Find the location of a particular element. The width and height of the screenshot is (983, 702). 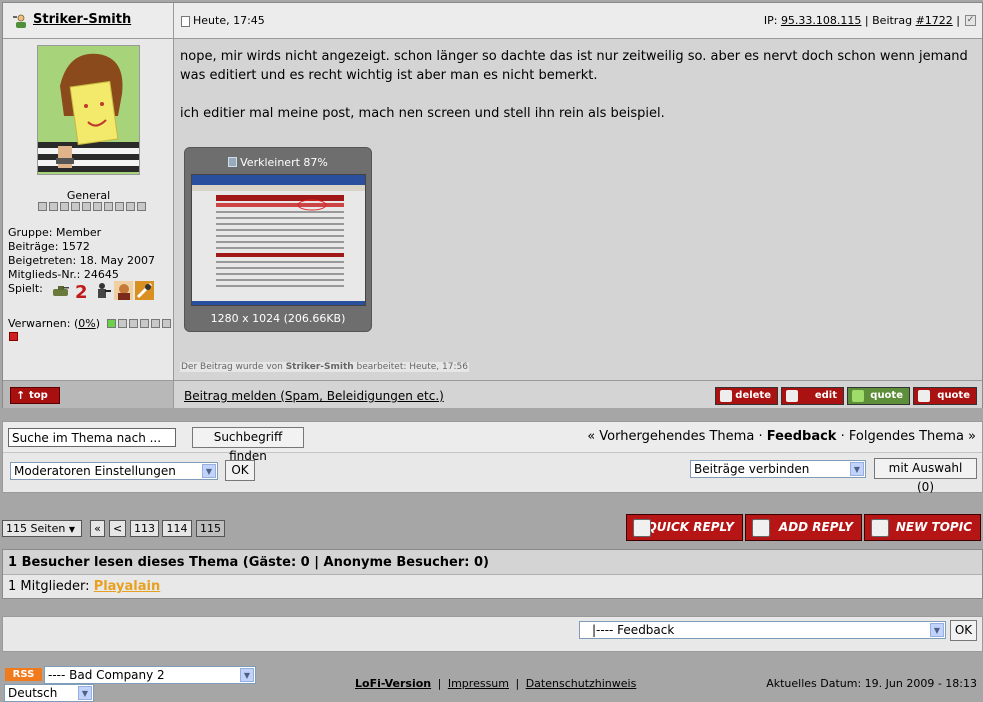

lofi-link: LoFi-Version is located at coordinates (393, 683).